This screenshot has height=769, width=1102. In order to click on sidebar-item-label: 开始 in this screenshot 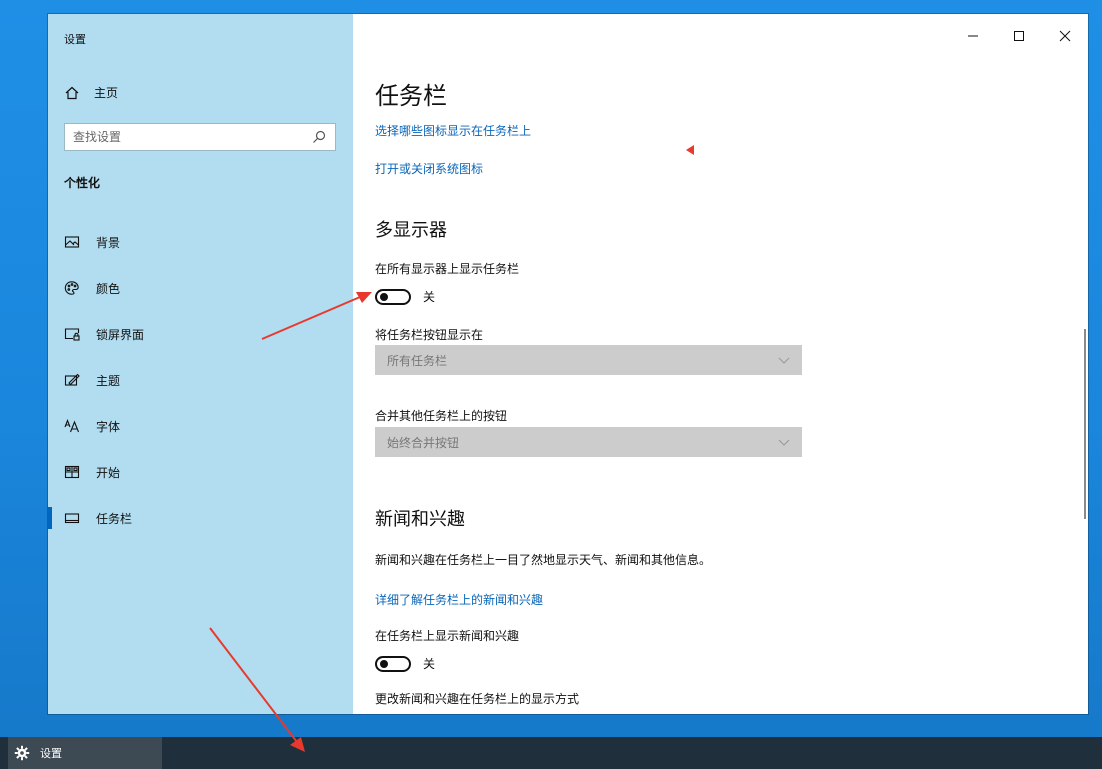, I will do `click(108, 472)`.